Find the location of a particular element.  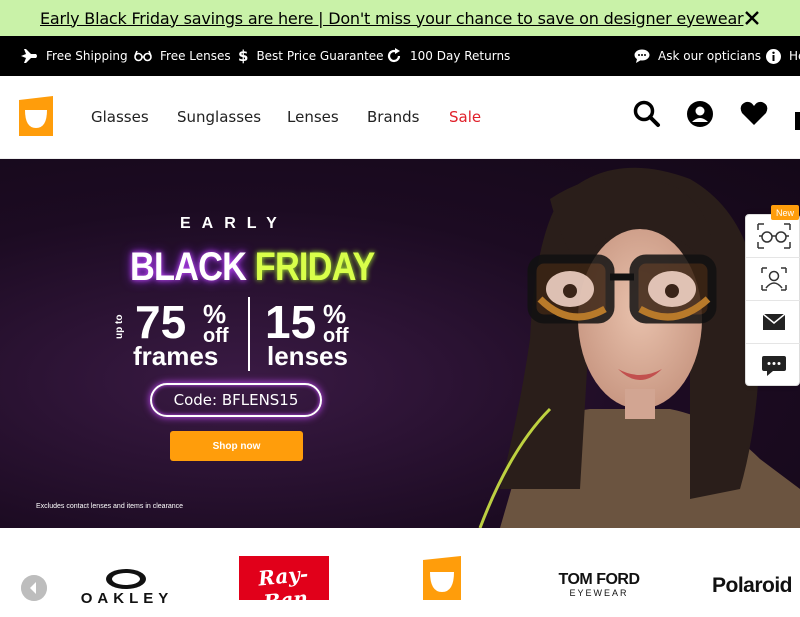

polaroid-wordmark: Polaroid is located at coordinates (752, 585).